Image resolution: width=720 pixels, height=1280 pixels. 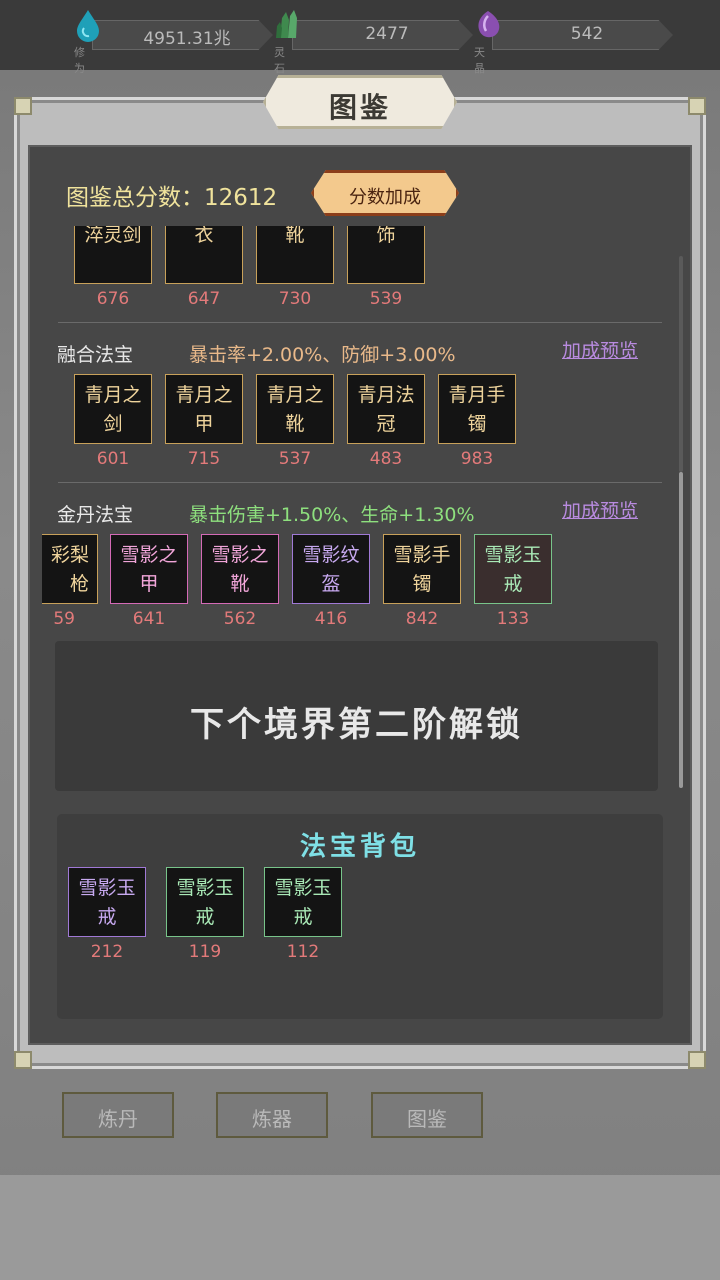 I want to click on item-card: 青月法冠 483, so click(x=386, y=421).